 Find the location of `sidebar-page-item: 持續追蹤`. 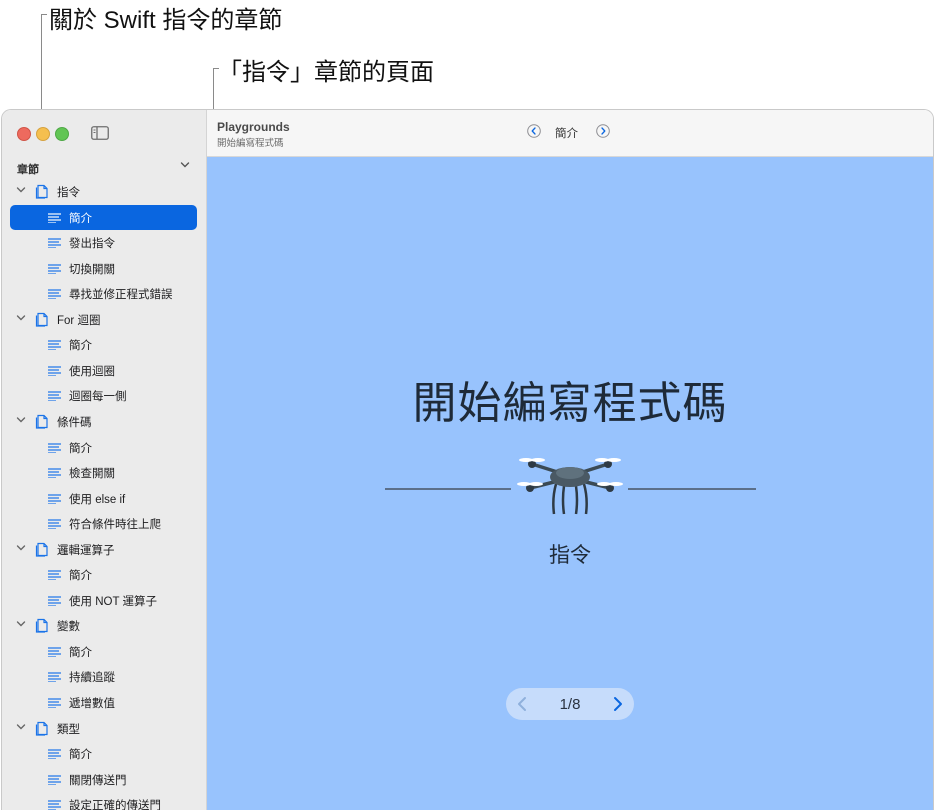

sidebar-page-item: 持續追蹤 is located at coordinates (103, 676).